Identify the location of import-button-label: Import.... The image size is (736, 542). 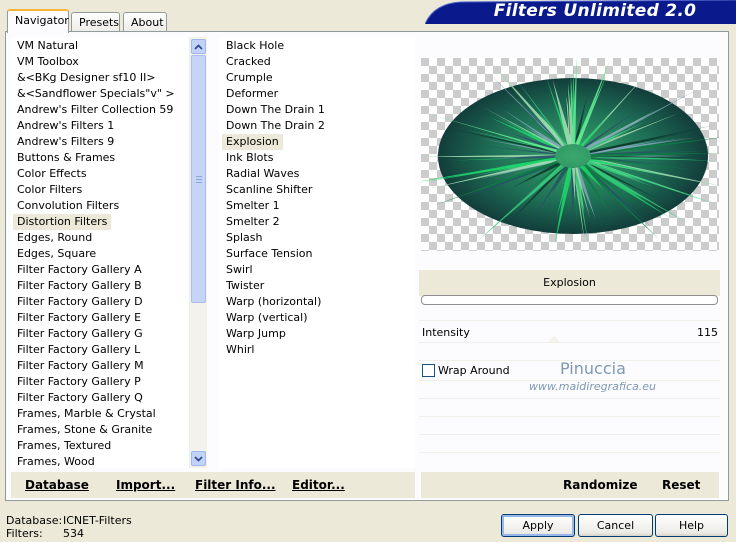
(146, 485).